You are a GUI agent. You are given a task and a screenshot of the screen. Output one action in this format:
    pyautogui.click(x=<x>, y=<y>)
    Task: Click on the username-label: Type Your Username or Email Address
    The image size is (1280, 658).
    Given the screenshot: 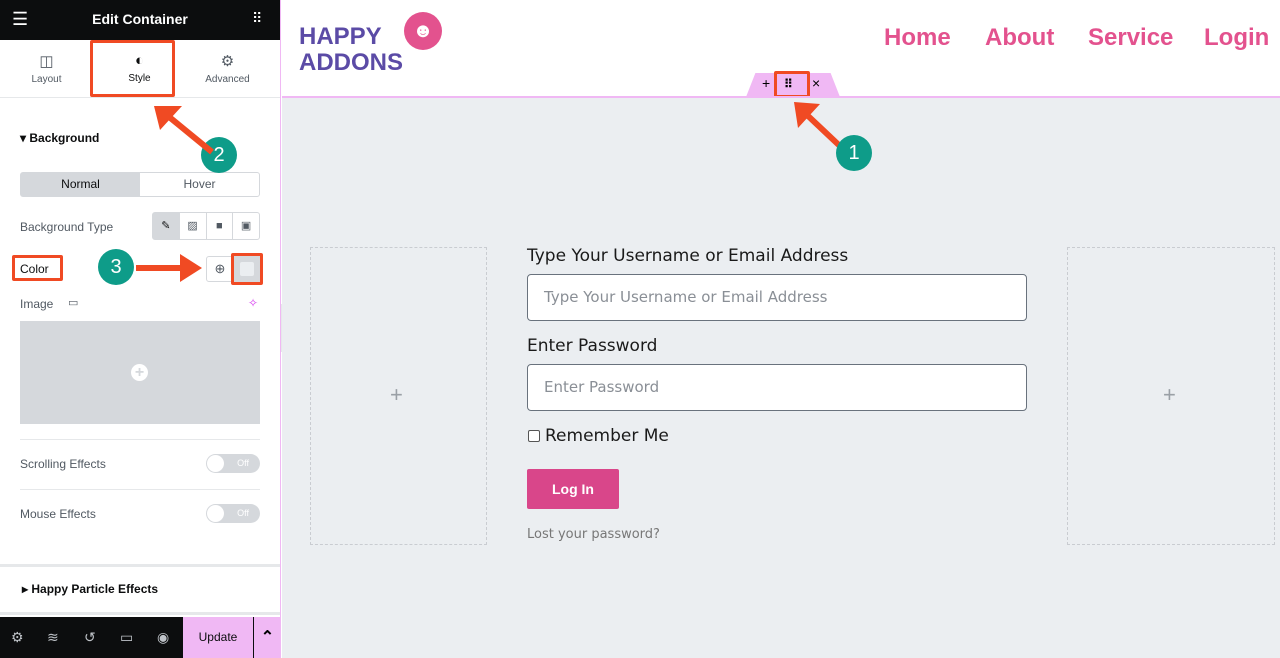 What is the action you would take?
    pyautogui.click(x=688, y=256)
    